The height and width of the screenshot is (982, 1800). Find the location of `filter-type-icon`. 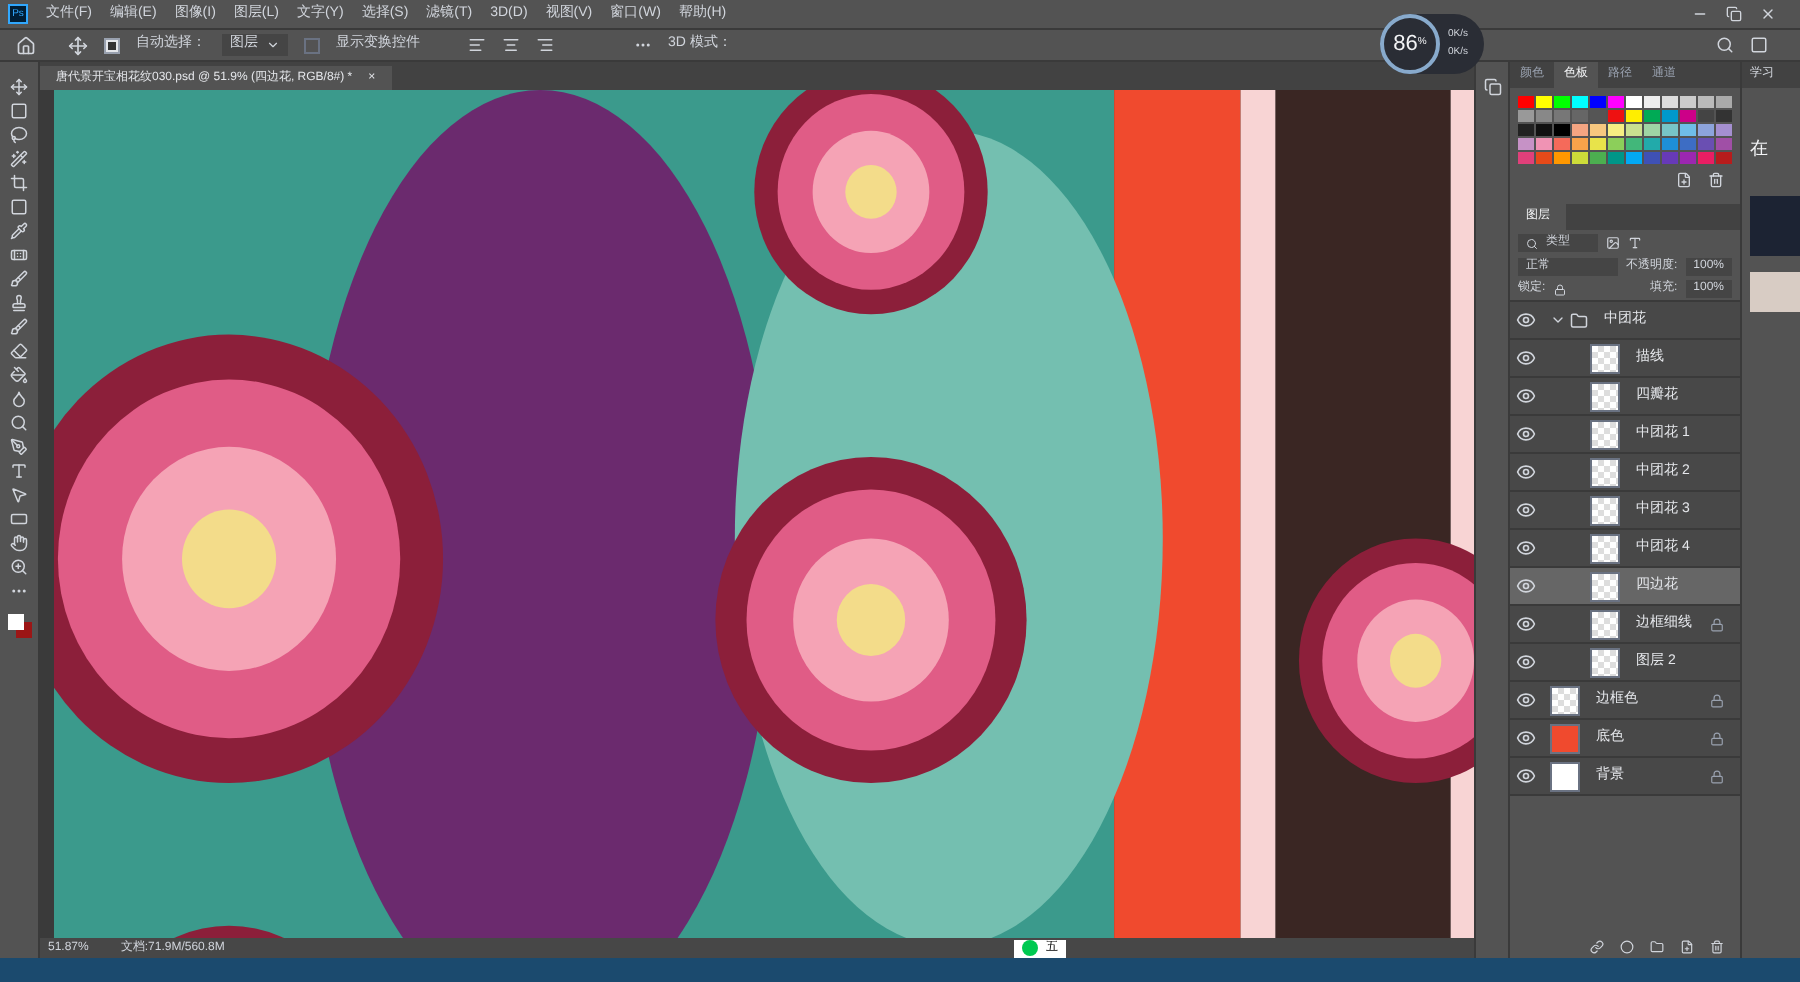

filter-type-icon is located at coordinates (1635, 243).